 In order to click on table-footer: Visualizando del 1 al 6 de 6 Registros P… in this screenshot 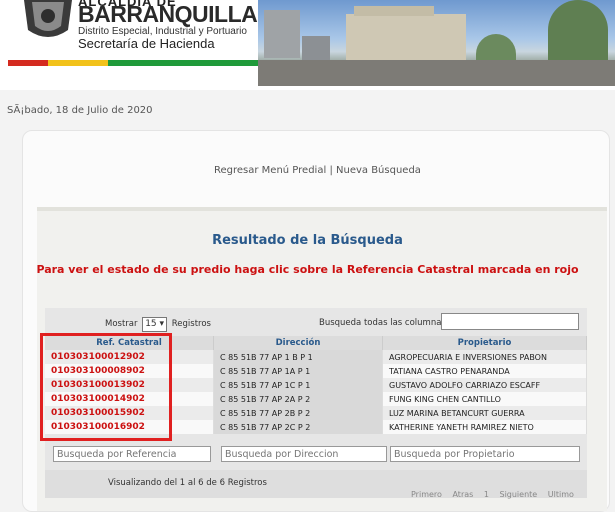, I will do `click(316, 484)`.